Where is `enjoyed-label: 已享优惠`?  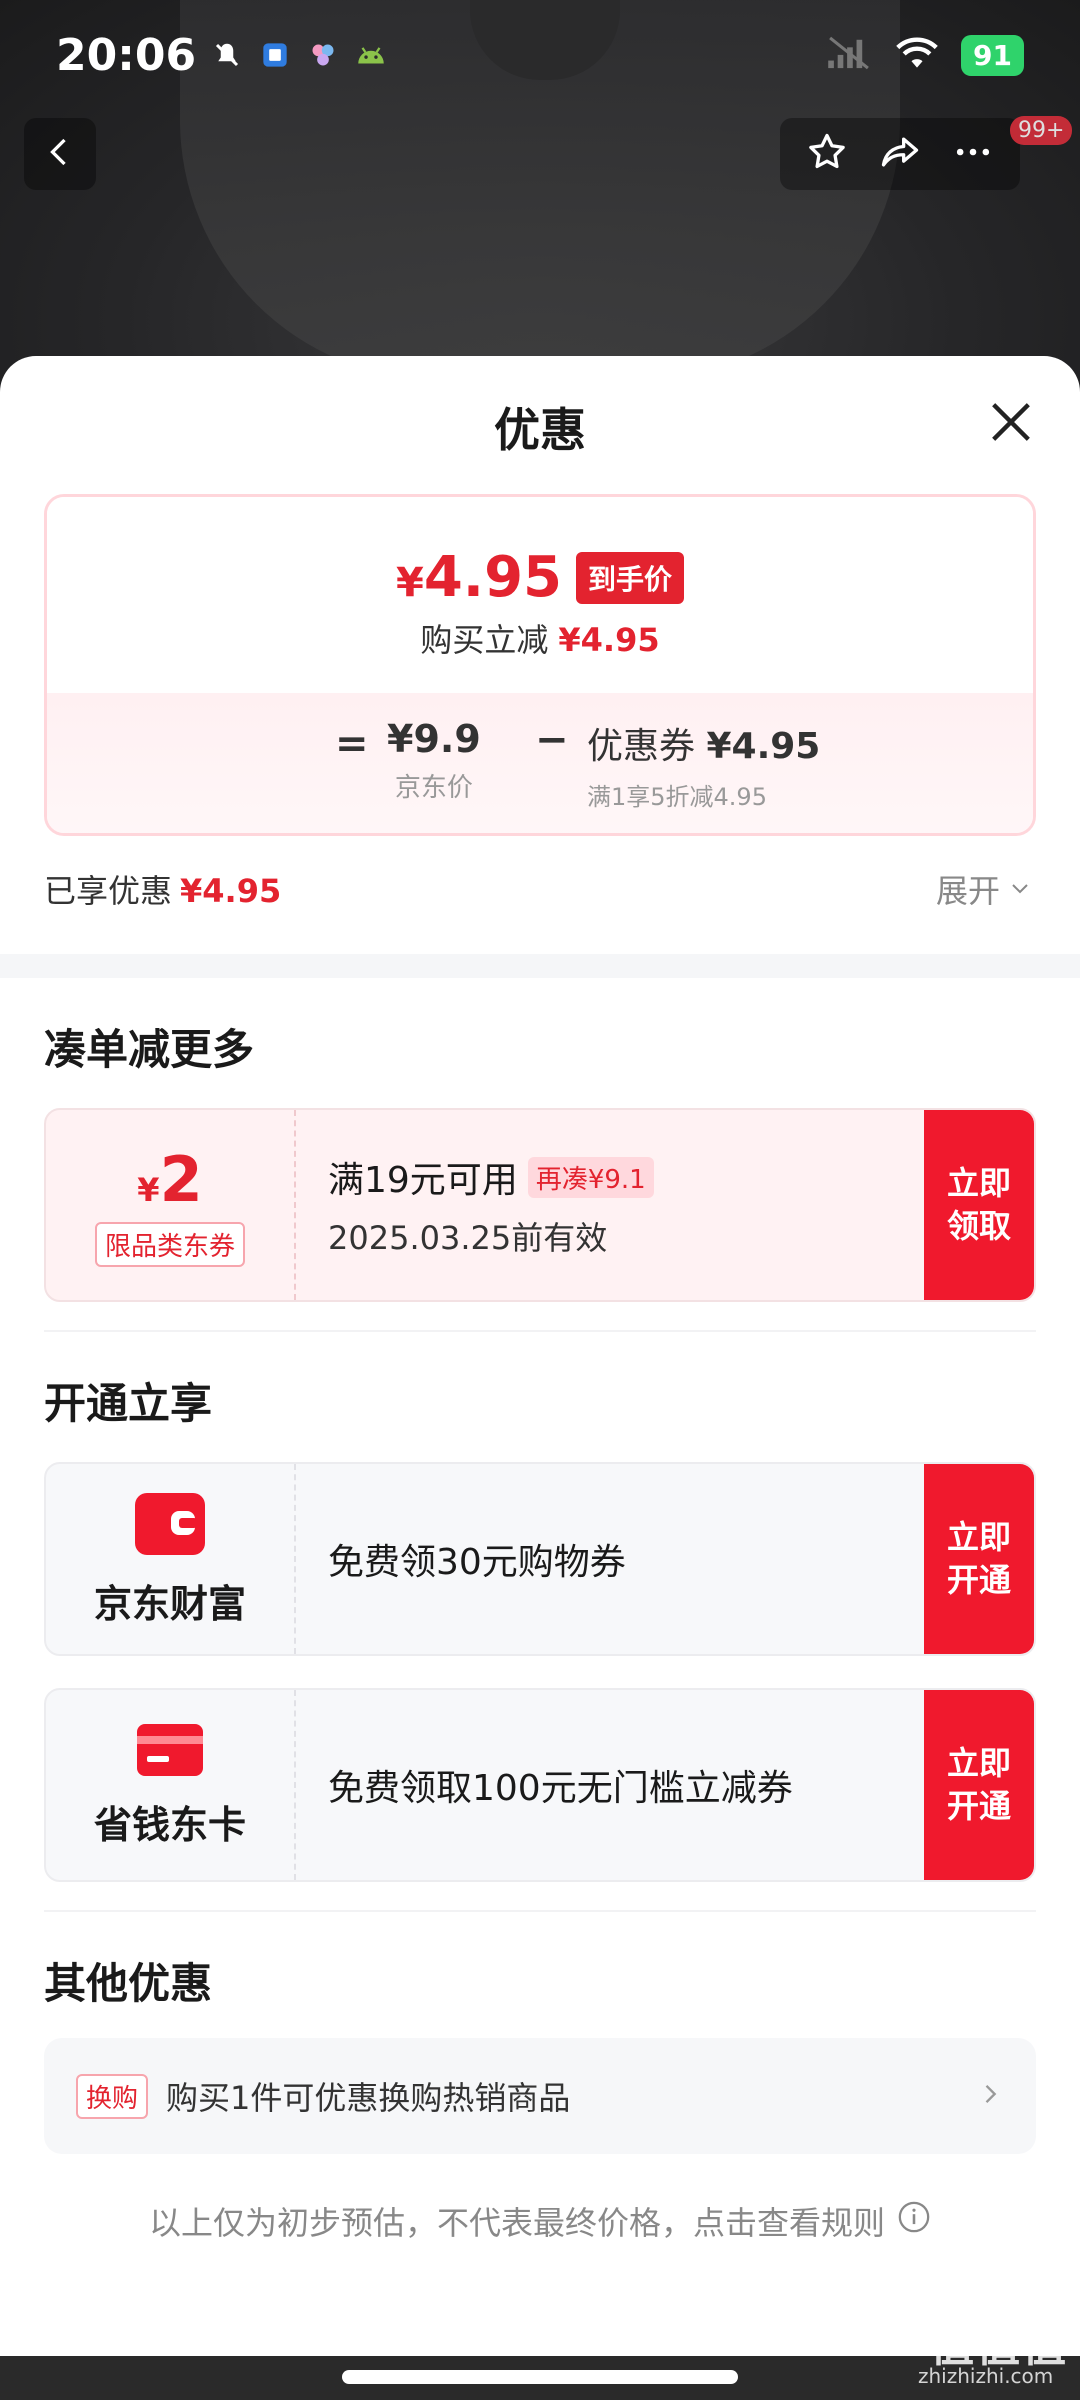
enjoyed-label: 已享优惠 is located at coordinates (108, 891).